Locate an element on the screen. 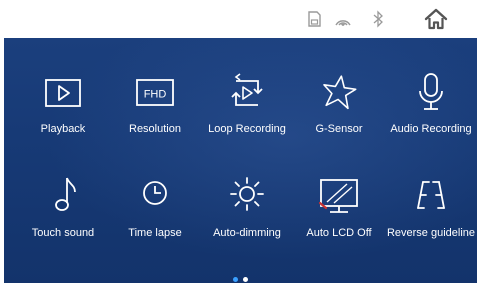 The height and width of the screenshot is (283, 481). menu-item-label: Auto-dimming is located at coordinates (247, 233).